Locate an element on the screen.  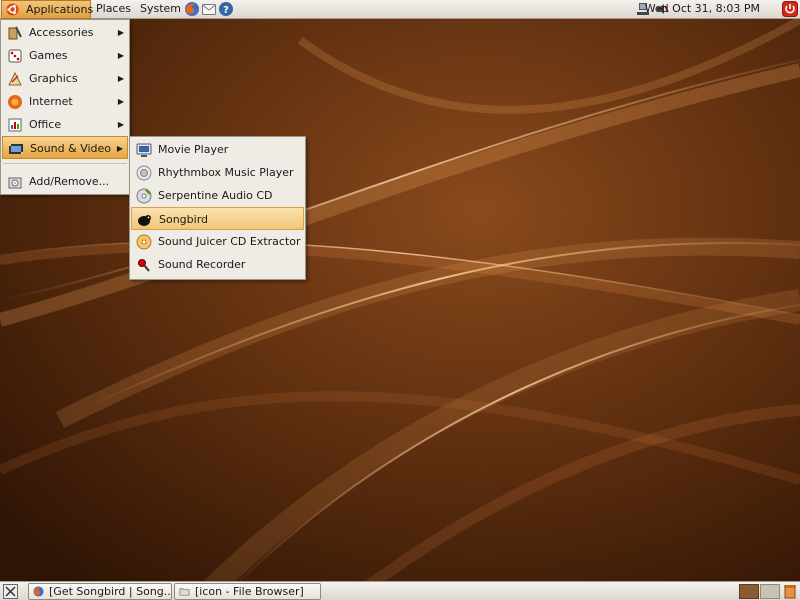
menu-separator is located at coordinates (65, 163).